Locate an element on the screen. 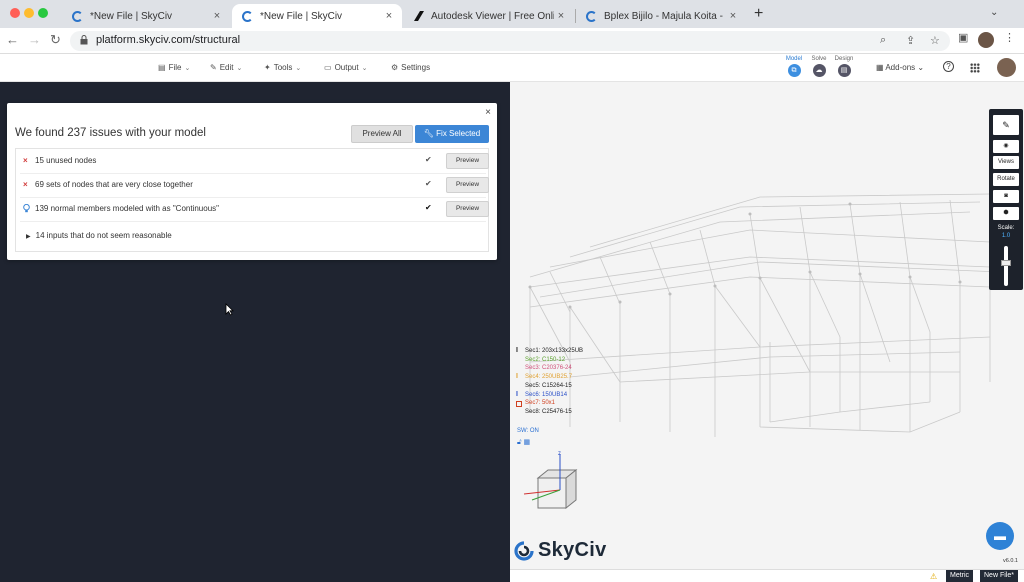  rotate-button: Rotate is located at coordinates (1006, 179).